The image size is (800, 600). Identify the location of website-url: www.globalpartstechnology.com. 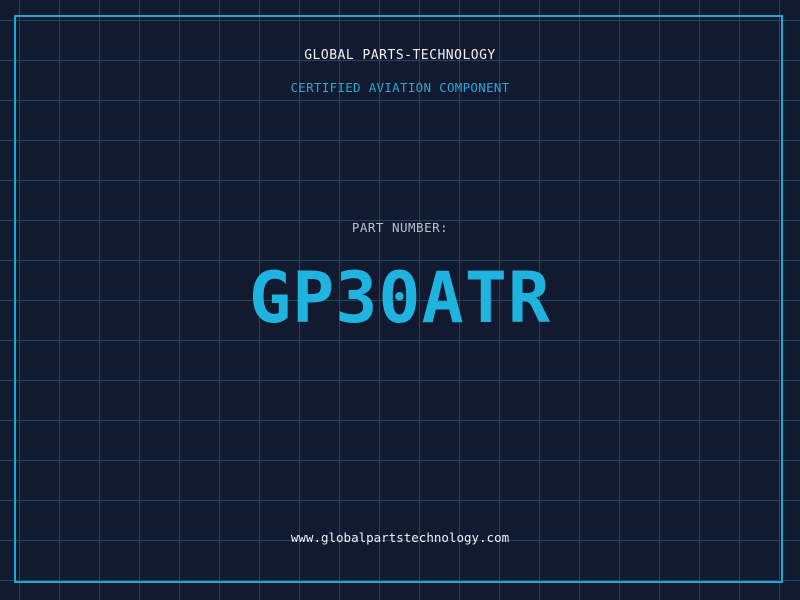
(400, 537).